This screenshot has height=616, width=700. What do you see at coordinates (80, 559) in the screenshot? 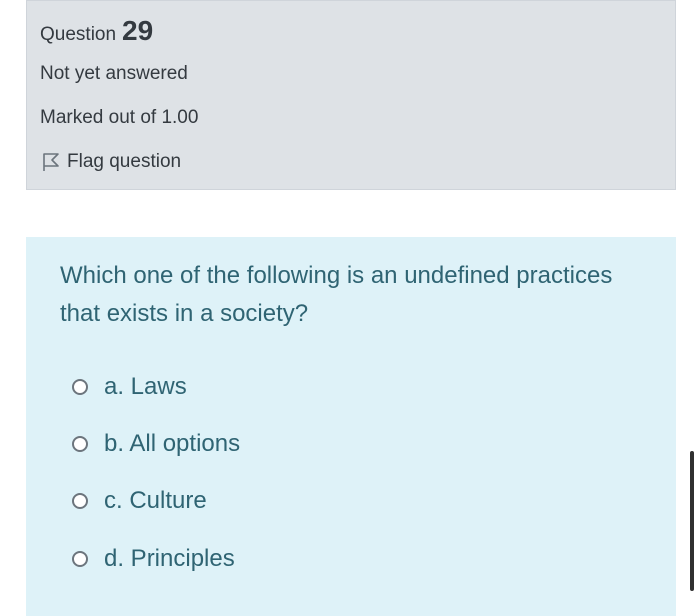
I see `radio-button-d` at bounding box center [80, 559].